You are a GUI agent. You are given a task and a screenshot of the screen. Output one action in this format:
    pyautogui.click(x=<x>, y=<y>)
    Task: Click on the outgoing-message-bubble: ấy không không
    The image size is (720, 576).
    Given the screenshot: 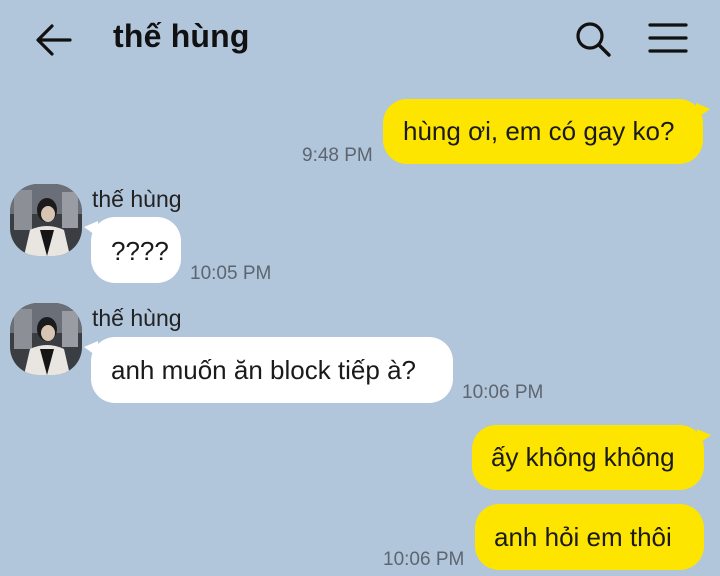 What is the action you would take?
    pyautogui.click(x=591, y=457)
    